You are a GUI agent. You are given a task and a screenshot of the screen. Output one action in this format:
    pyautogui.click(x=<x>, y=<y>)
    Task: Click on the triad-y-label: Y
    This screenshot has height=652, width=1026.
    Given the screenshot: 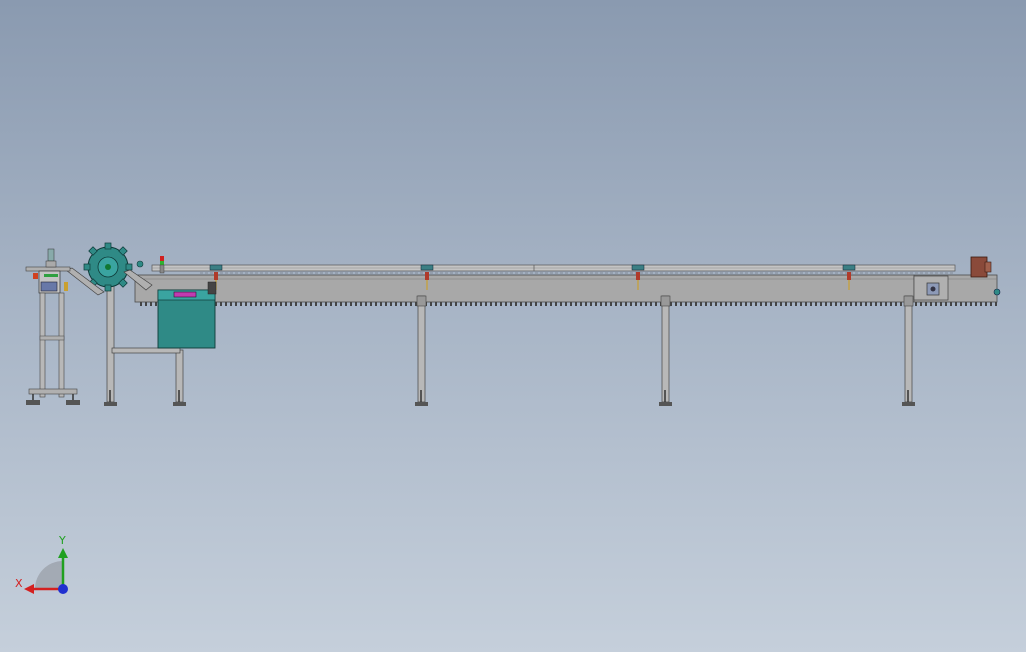 What is the action you would take?
    pyautogui.click(x=62, y=540)
    